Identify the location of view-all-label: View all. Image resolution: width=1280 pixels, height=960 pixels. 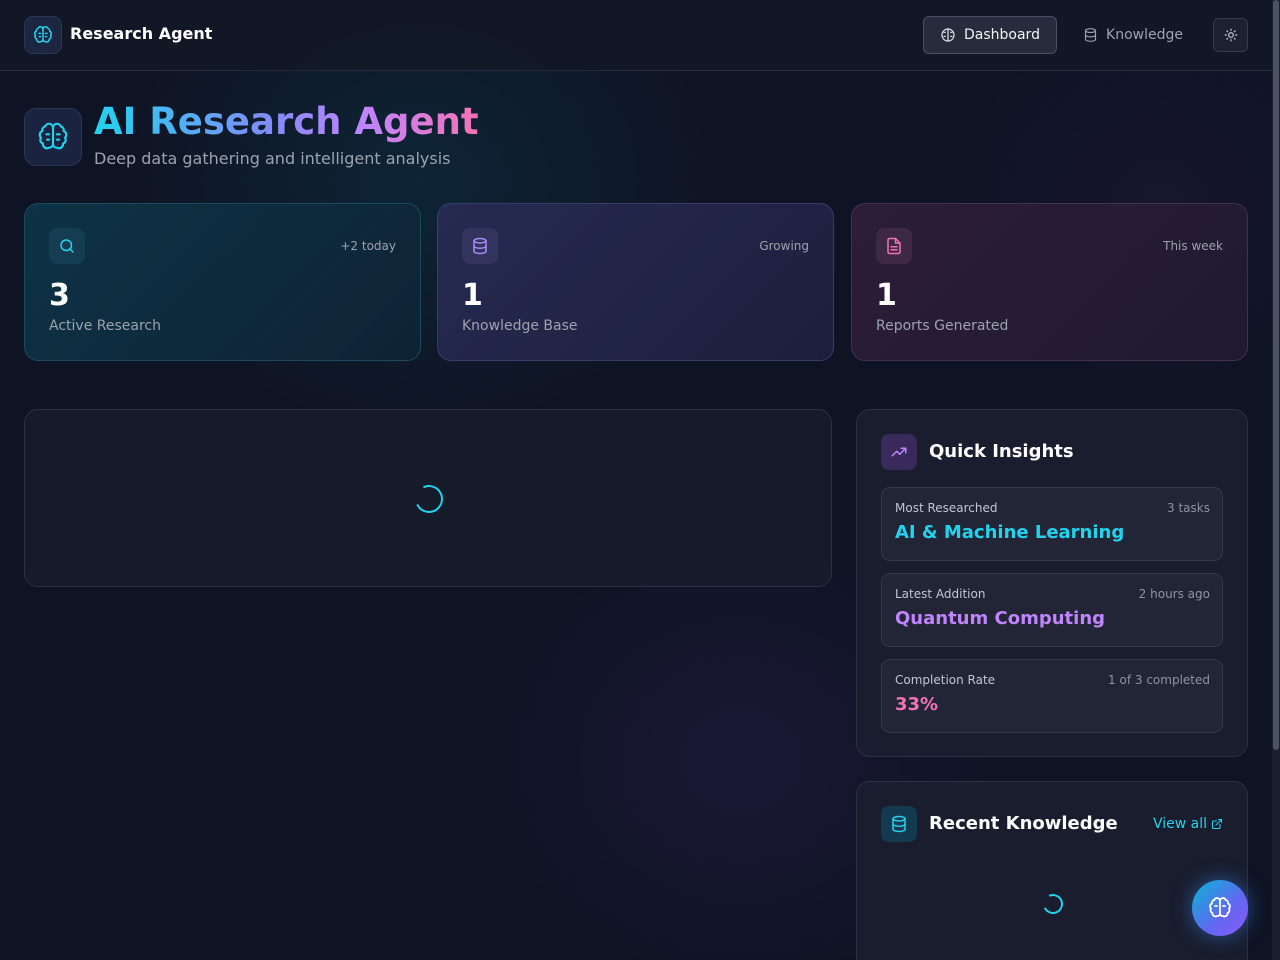
(1179, 824).